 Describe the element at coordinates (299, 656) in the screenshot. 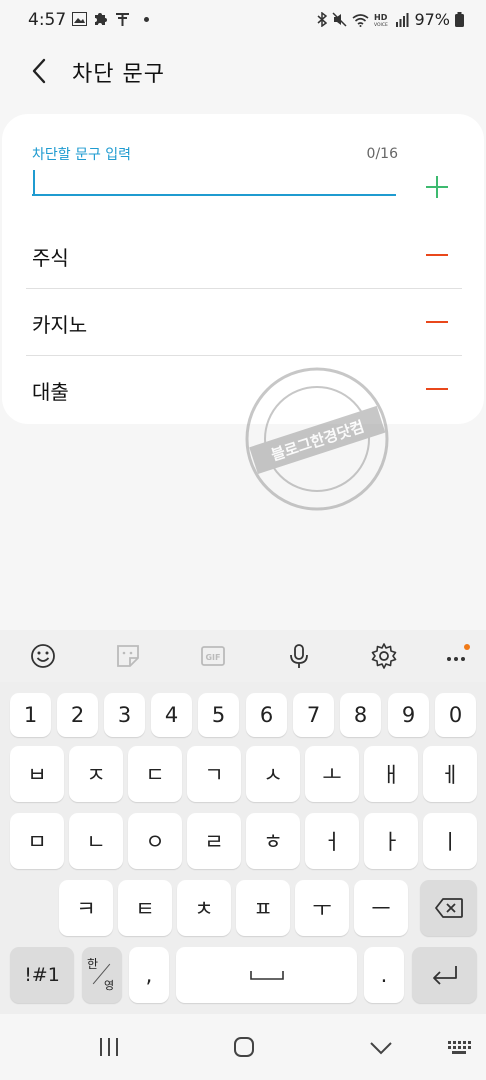

I see `mic-icon` at that location.